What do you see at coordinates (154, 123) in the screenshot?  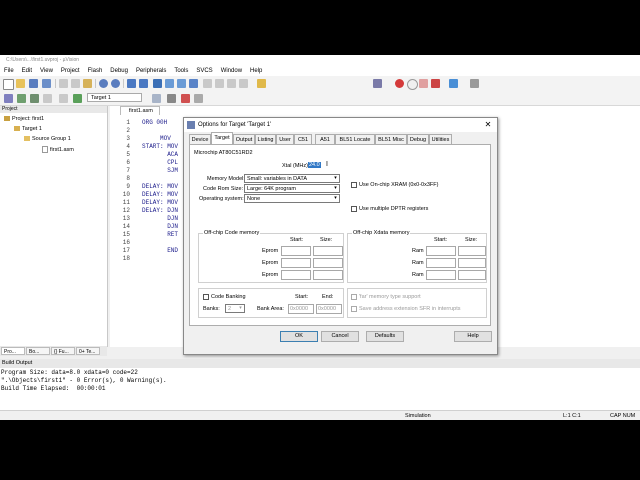 I see `code-line: ORG 00H` at bounding box center [154, 123].